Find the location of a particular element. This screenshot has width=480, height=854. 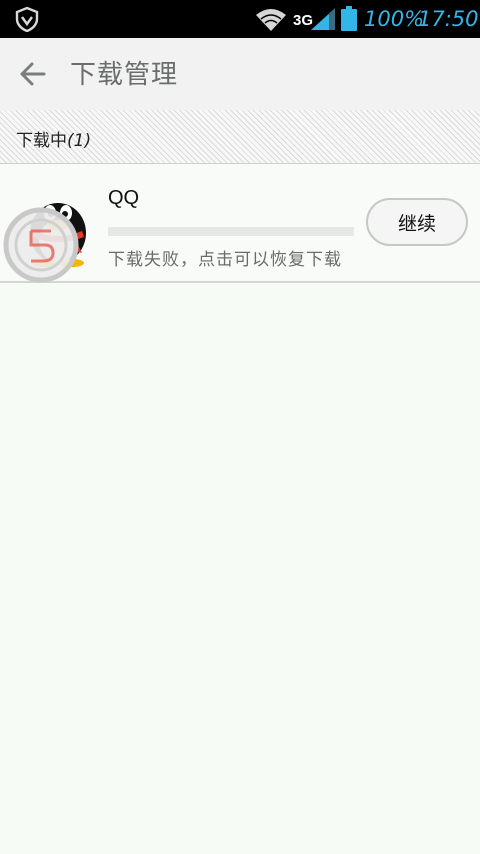

download-status: 下载失败，点击可以恢复下载 is located at coordinates (225, 260).